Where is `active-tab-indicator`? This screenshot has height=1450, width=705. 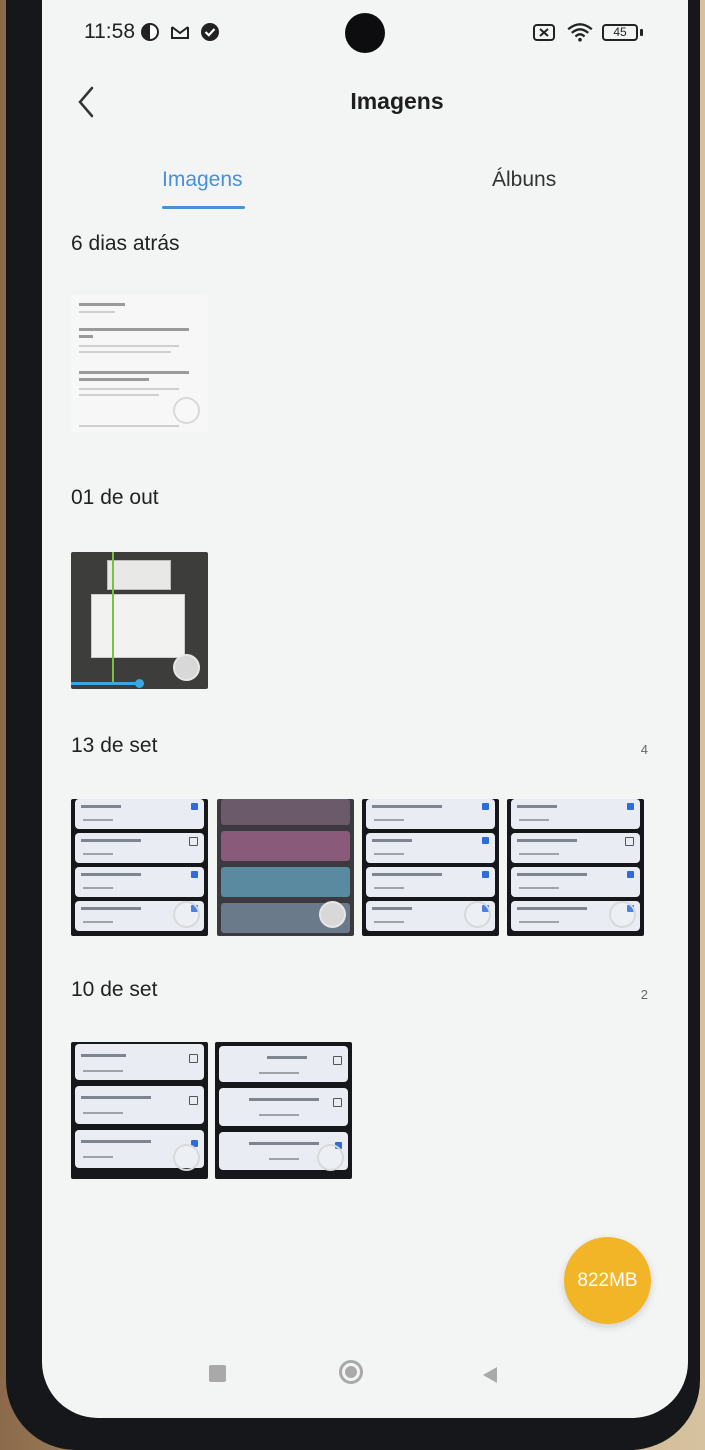
active-tab-indicator is located at coordinates (203, 207).